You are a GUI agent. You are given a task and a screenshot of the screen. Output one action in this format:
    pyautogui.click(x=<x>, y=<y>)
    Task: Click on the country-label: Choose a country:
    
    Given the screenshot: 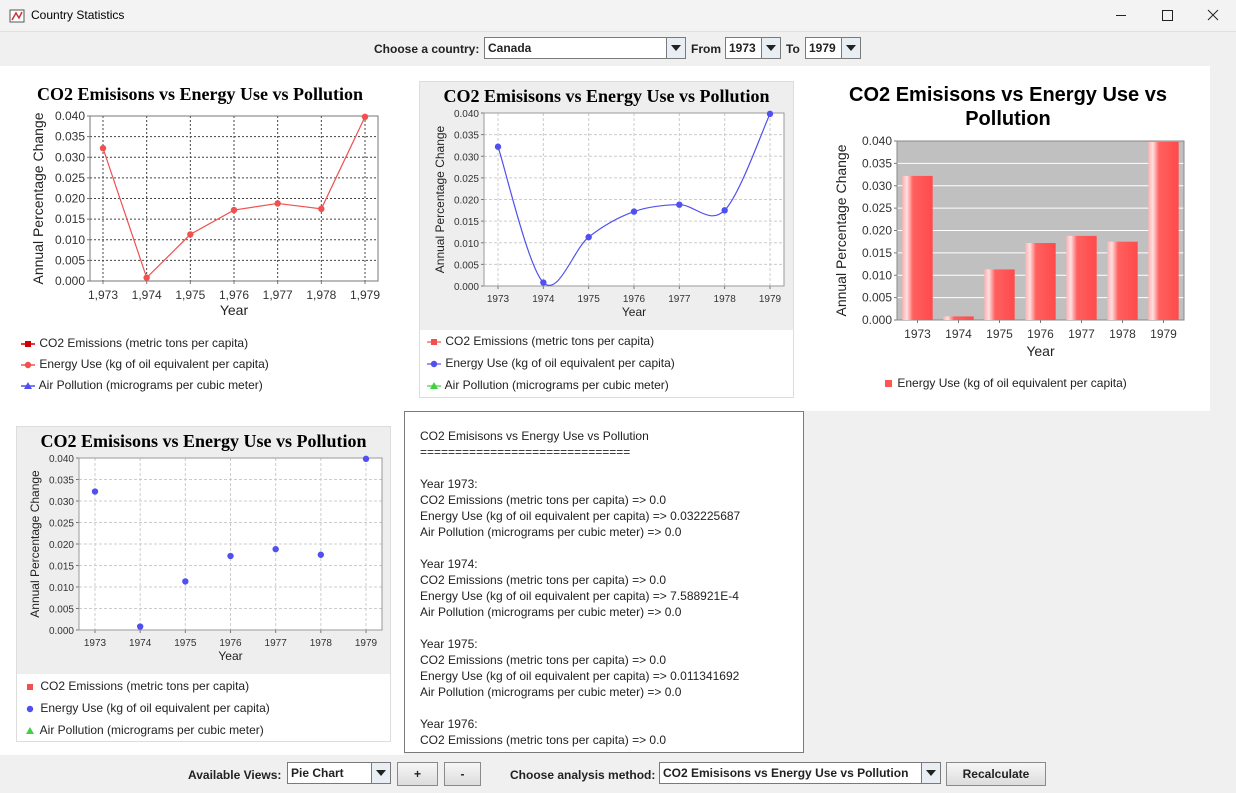 What is the action you would take?
    pyautogui.click(x=427, y=49)
    